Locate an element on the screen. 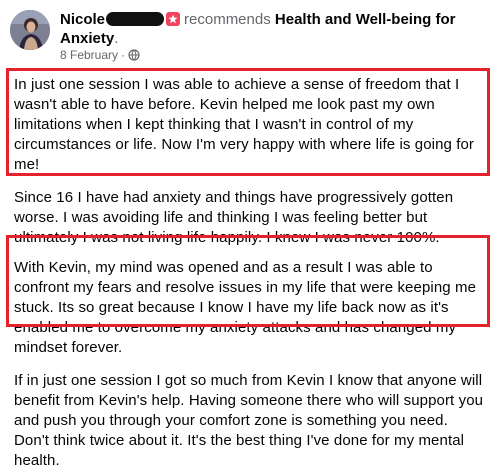 The height and width of the screenshot is (471, 494). avatar-photo is located at coordinates (30, 30).